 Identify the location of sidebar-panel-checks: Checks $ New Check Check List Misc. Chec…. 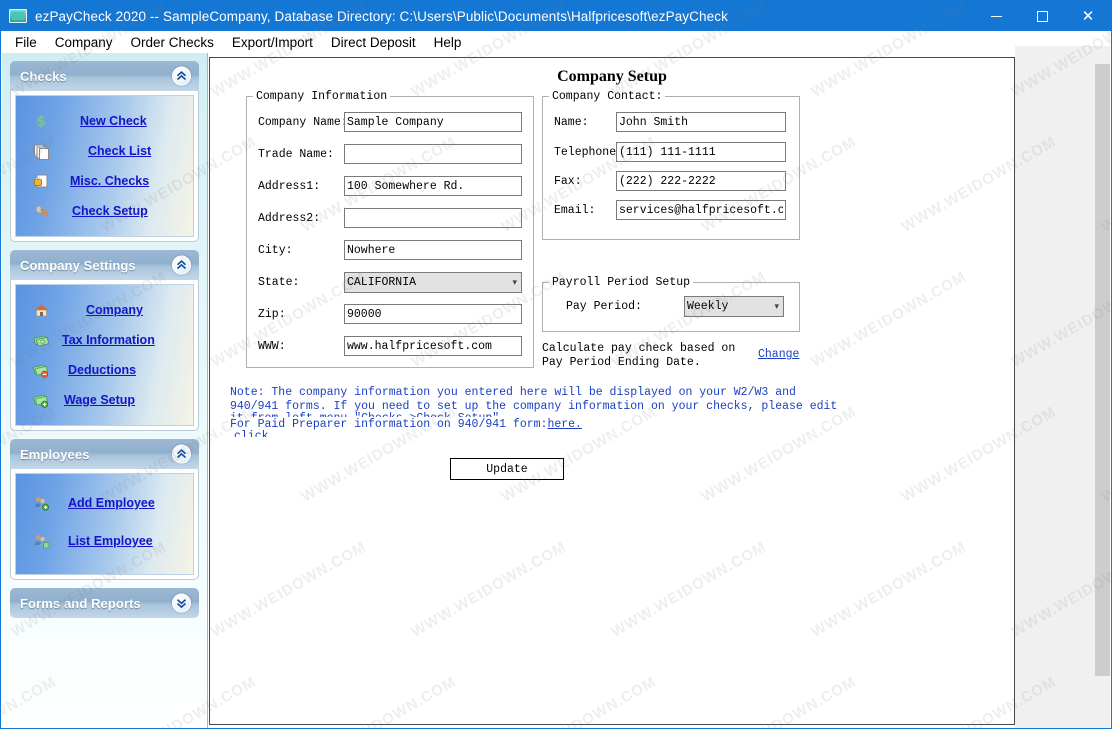
(104, 151).